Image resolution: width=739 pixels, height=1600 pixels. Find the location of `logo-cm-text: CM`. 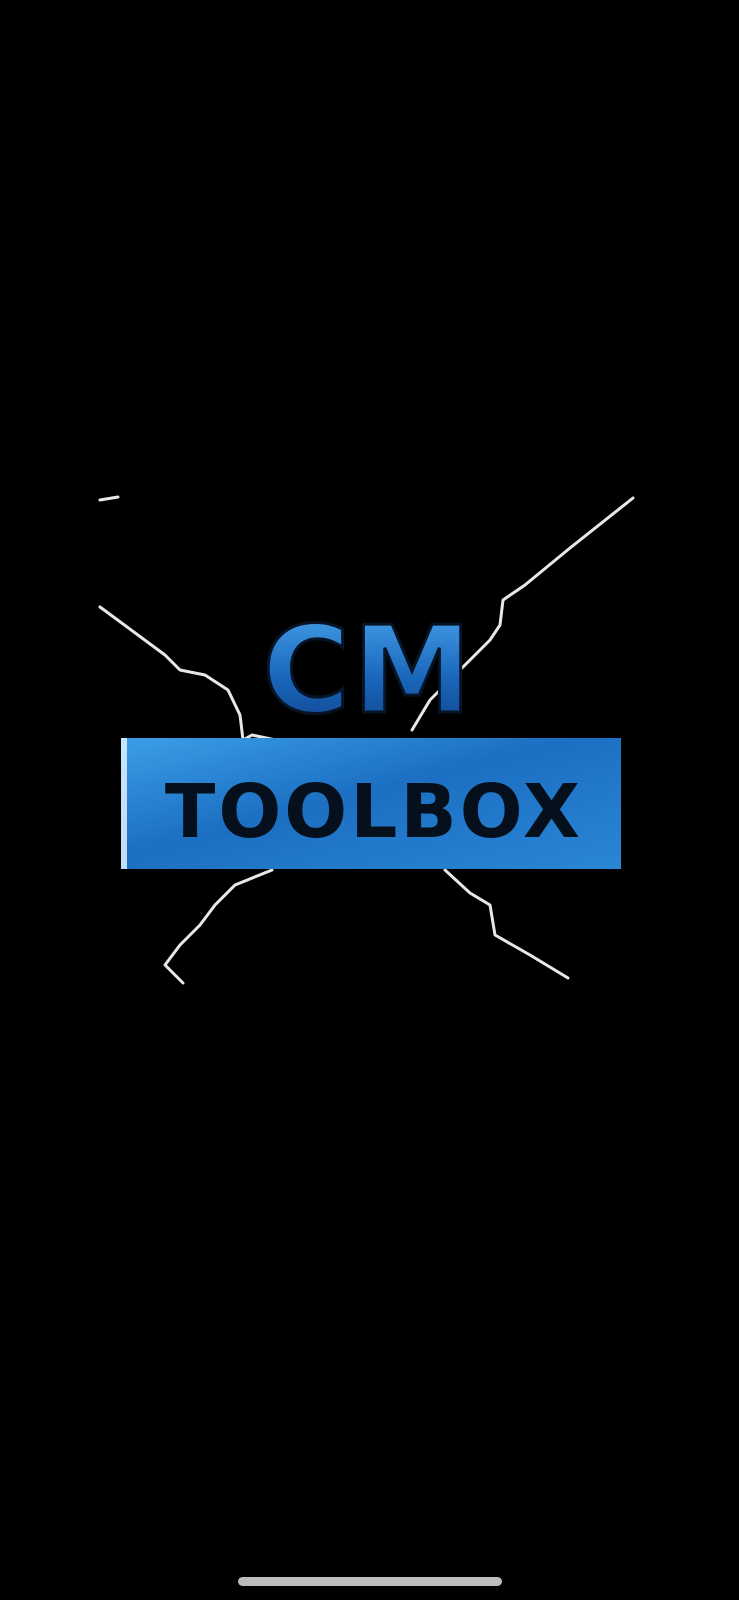

logo-cm-text: CM is located at coordinates (367, 671).